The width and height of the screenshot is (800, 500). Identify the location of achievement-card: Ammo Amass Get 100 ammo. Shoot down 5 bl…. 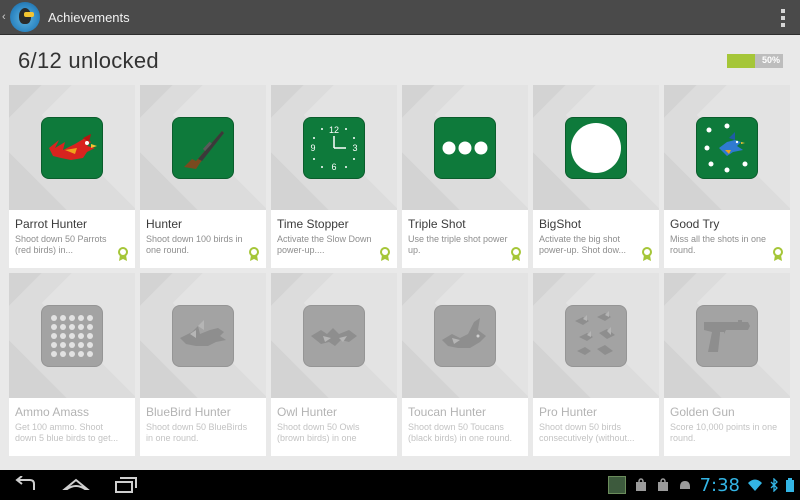
(72, 364).